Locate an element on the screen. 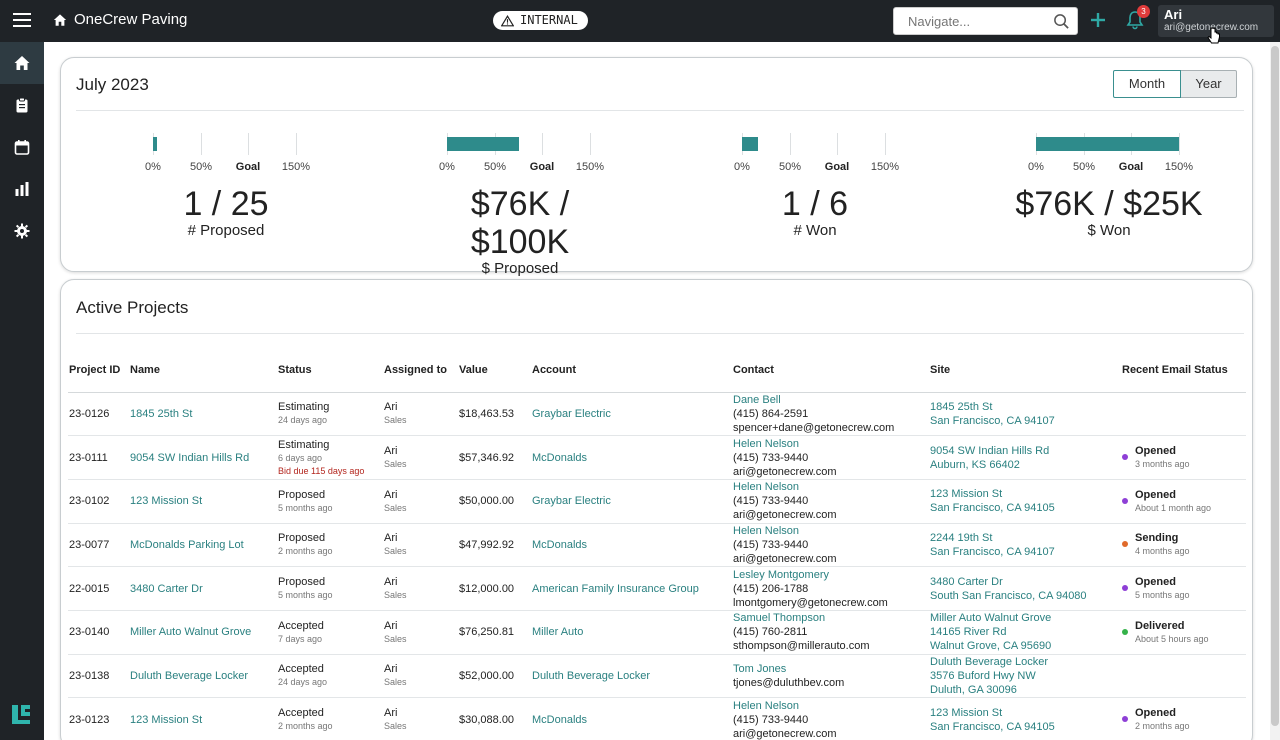  clipboard-icon is located at coordinates (22, 105).